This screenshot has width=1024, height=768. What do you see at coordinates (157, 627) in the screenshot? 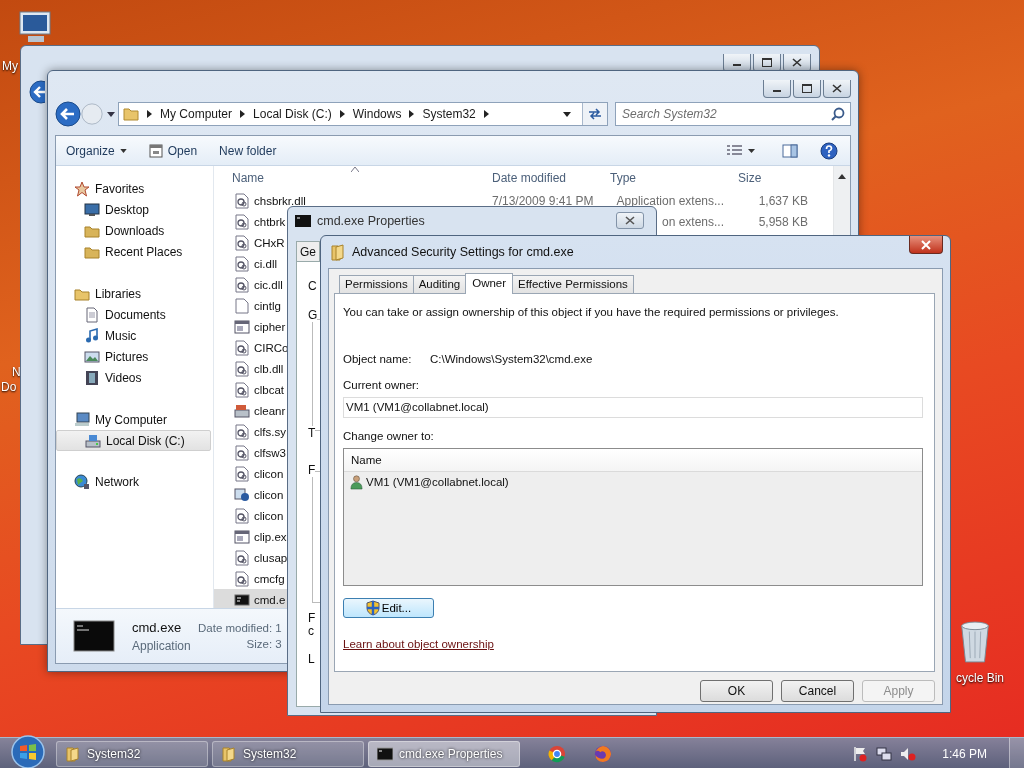
I see `file-name: cmd.exe` at bounding box center [157, 627].